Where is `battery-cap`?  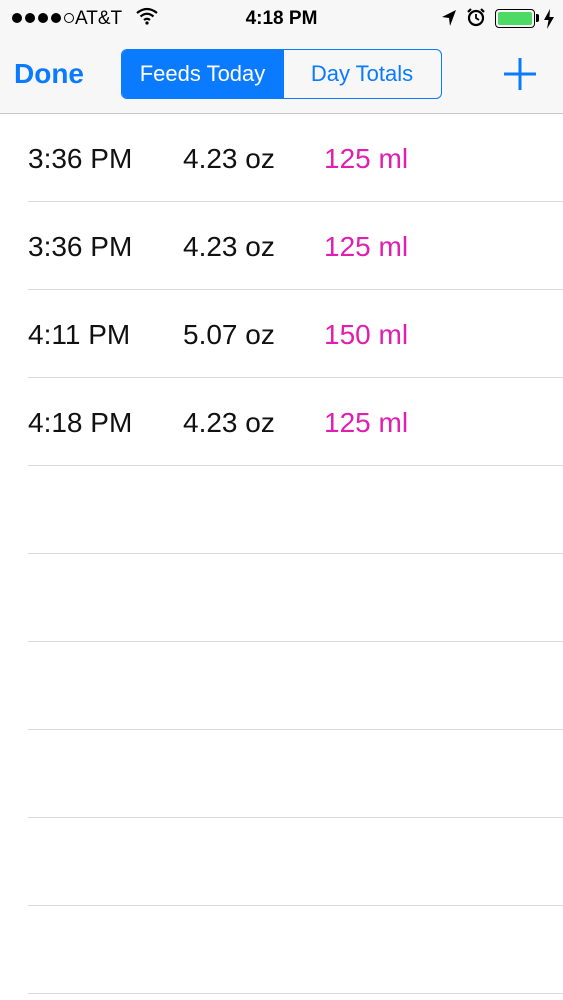 battery-cap is located at coordinates (537, 18).